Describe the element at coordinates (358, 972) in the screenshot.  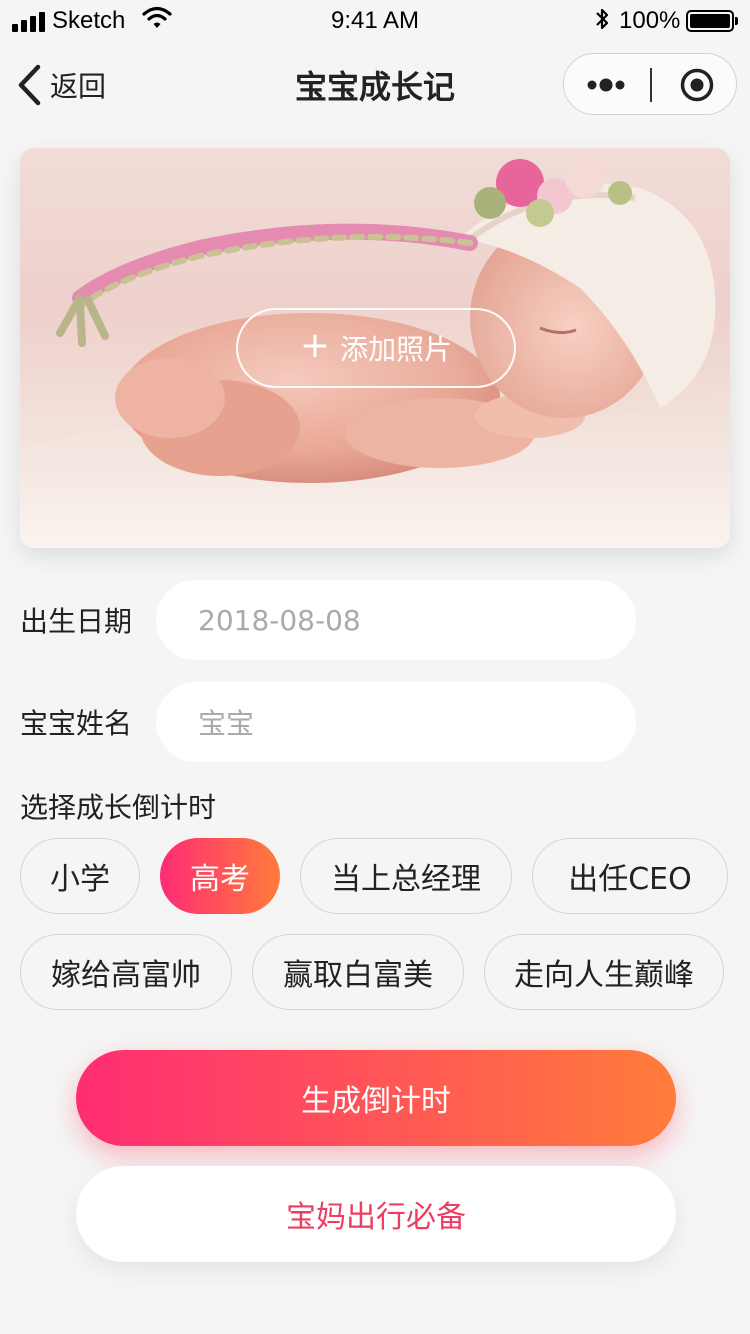
I see `tag-win-beauty: 赢取白富美` at that location.